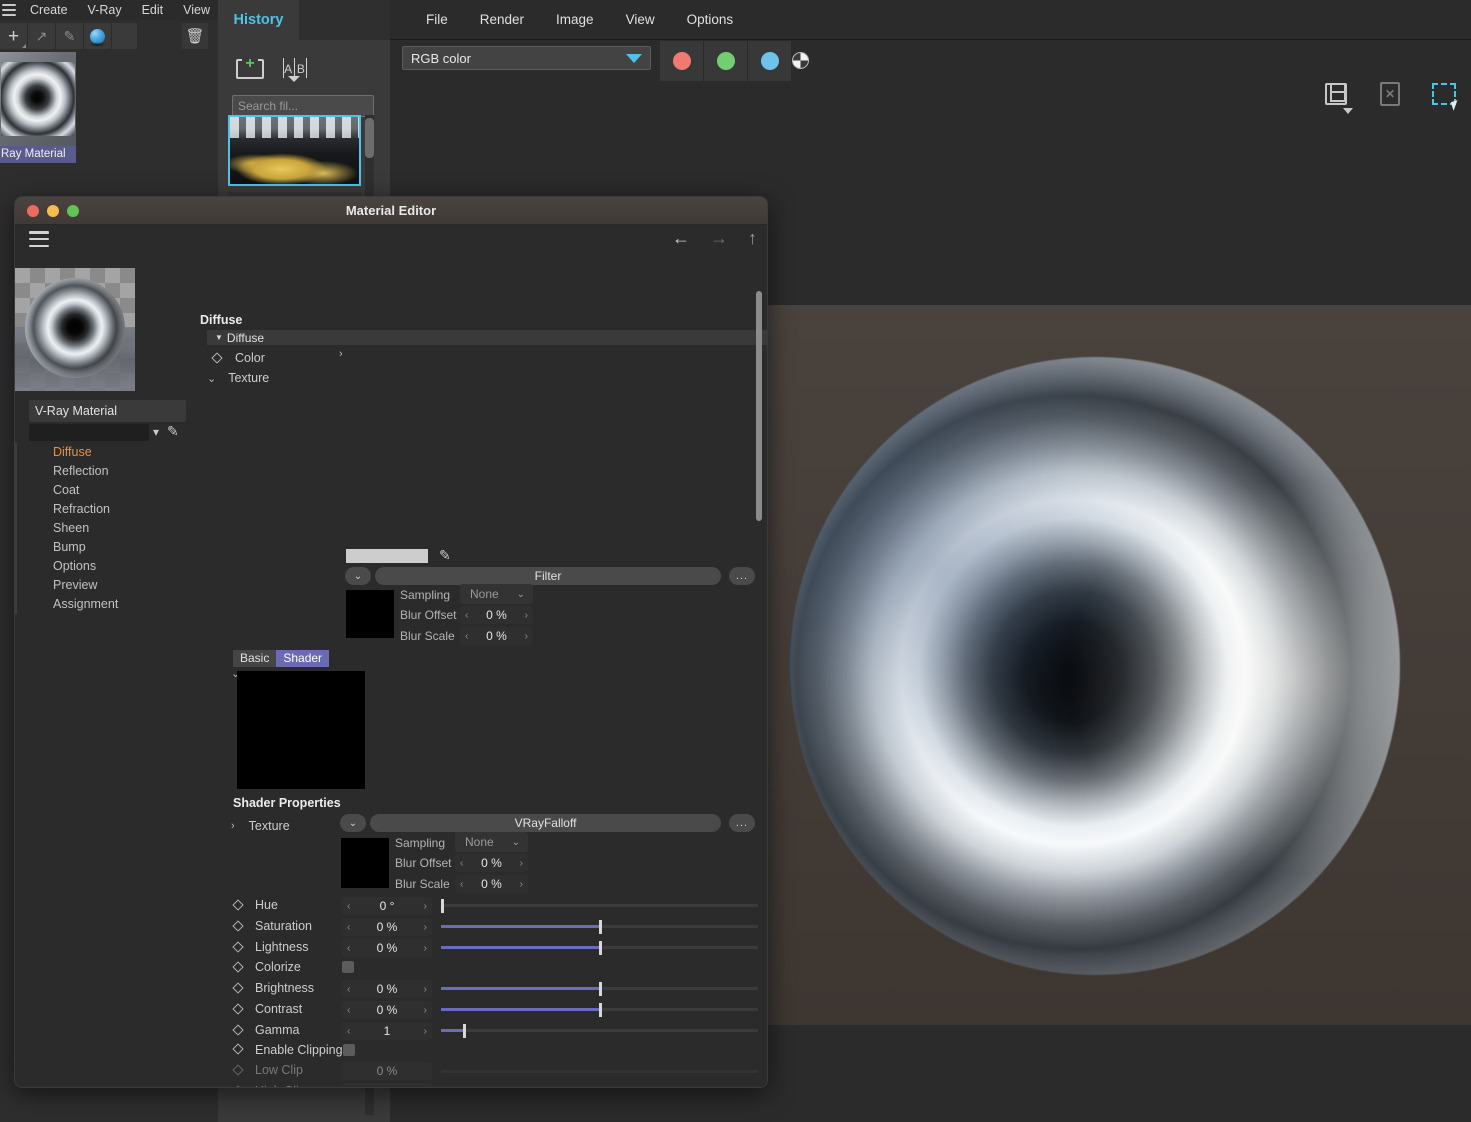 The height and width of the screenshot is (1122, 1471). Describe the element at coordinates (599, 1030) in the screenshot. I see `gamma-slider-track` at that location.